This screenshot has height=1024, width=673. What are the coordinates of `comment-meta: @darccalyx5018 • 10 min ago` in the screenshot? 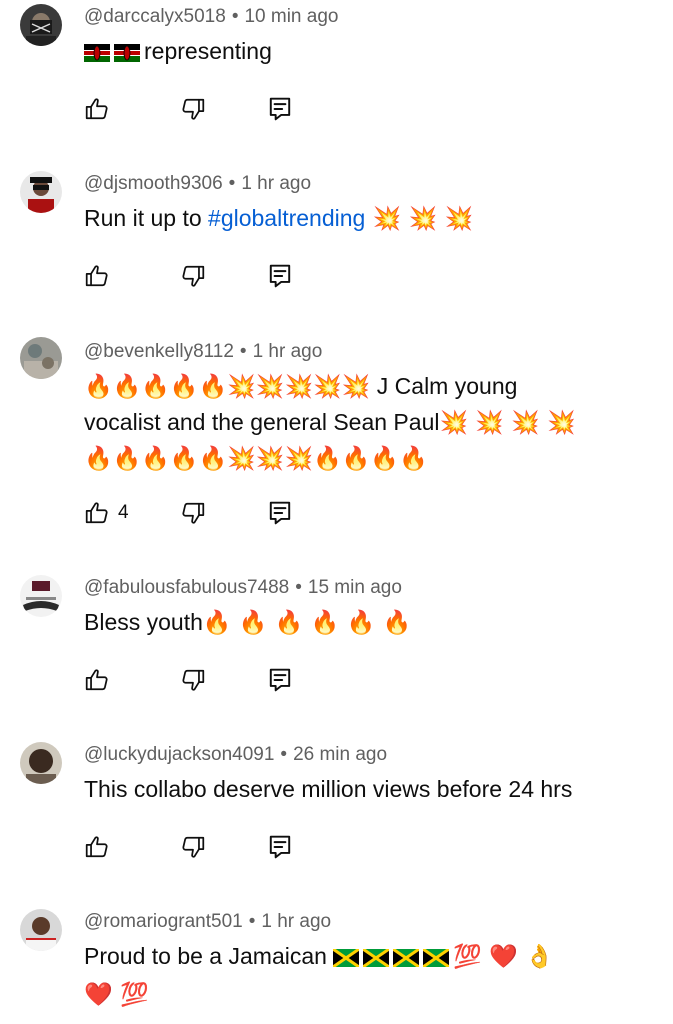 It's located at (211, 17).